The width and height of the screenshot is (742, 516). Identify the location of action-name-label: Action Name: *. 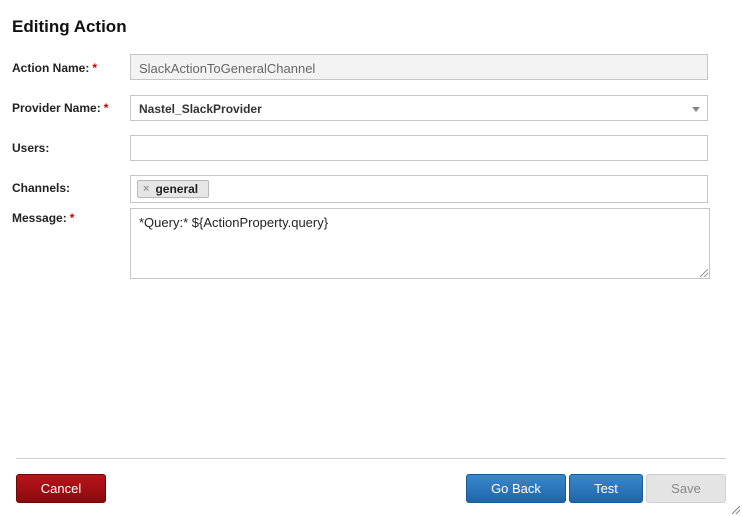
(55, 68).